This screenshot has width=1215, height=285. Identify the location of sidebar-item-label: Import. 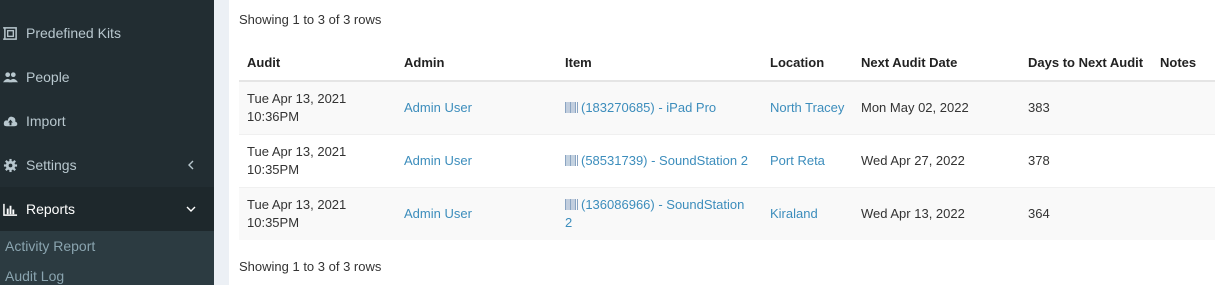
(46, 121).